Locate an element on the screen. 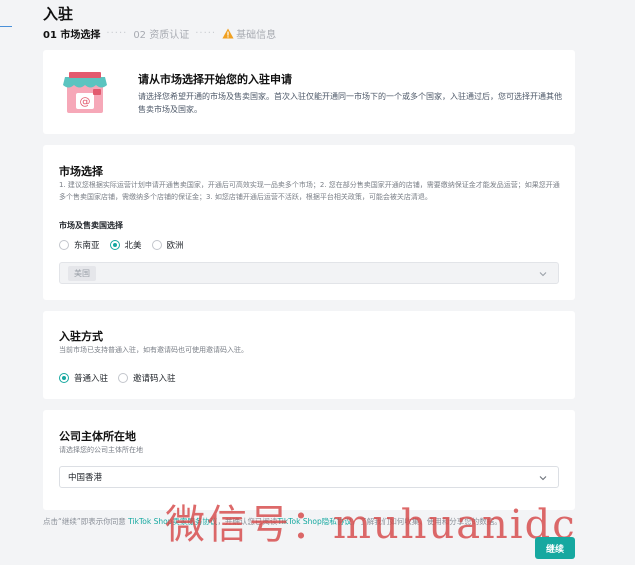 The image size is (635, 565). radio-invite-code-join: 邀请码入驻 is located at coordinates (147, 378).